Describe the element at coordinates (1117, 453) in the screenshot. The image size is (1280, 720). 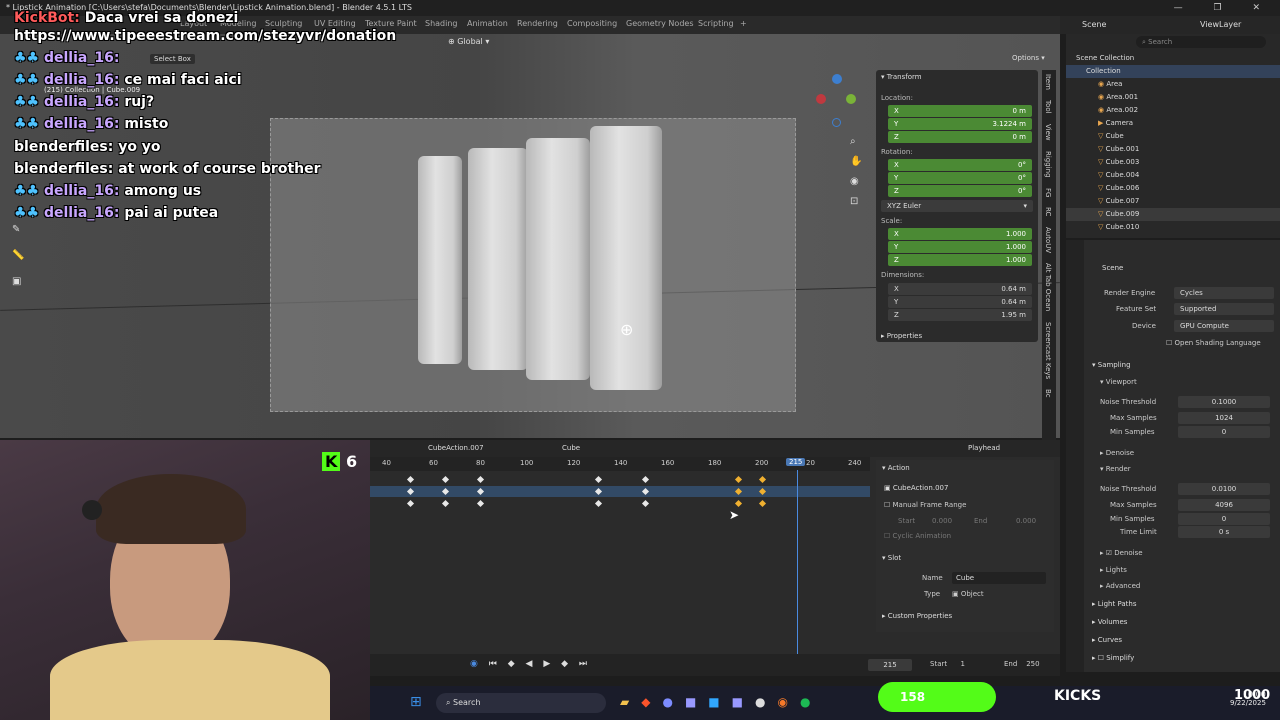
I see `vp-denoise-section: ▸ Denoise` at that location.